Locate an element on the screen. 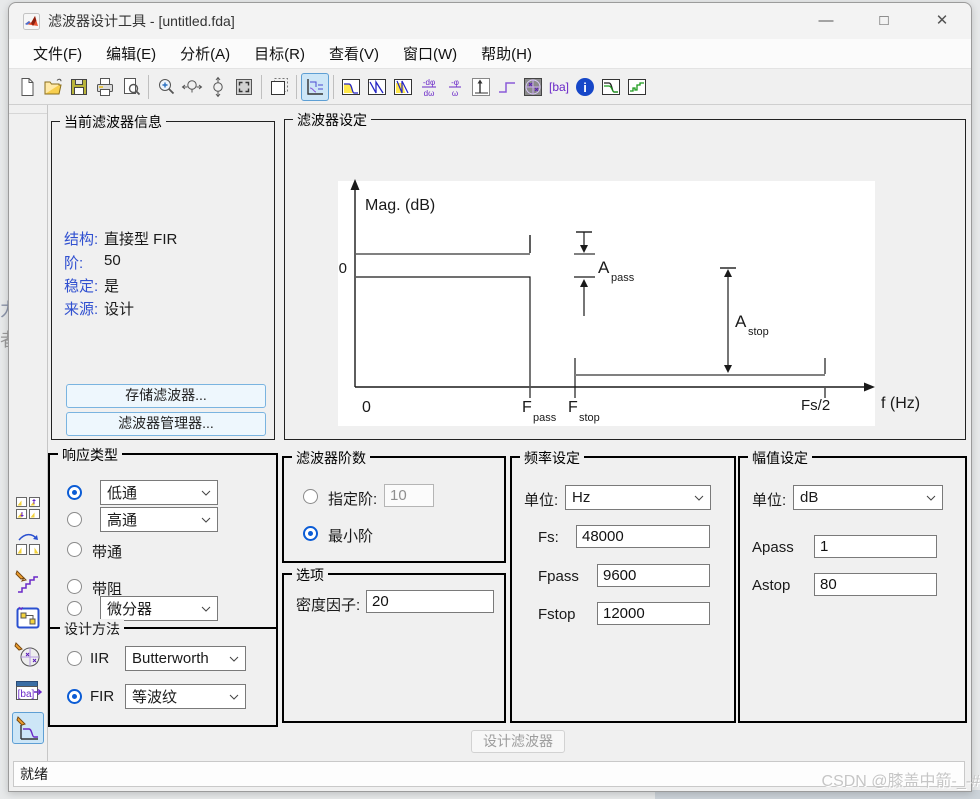 This screenshot has height=799, width=980. phase-response-icon is located at coordinates (377, 87).